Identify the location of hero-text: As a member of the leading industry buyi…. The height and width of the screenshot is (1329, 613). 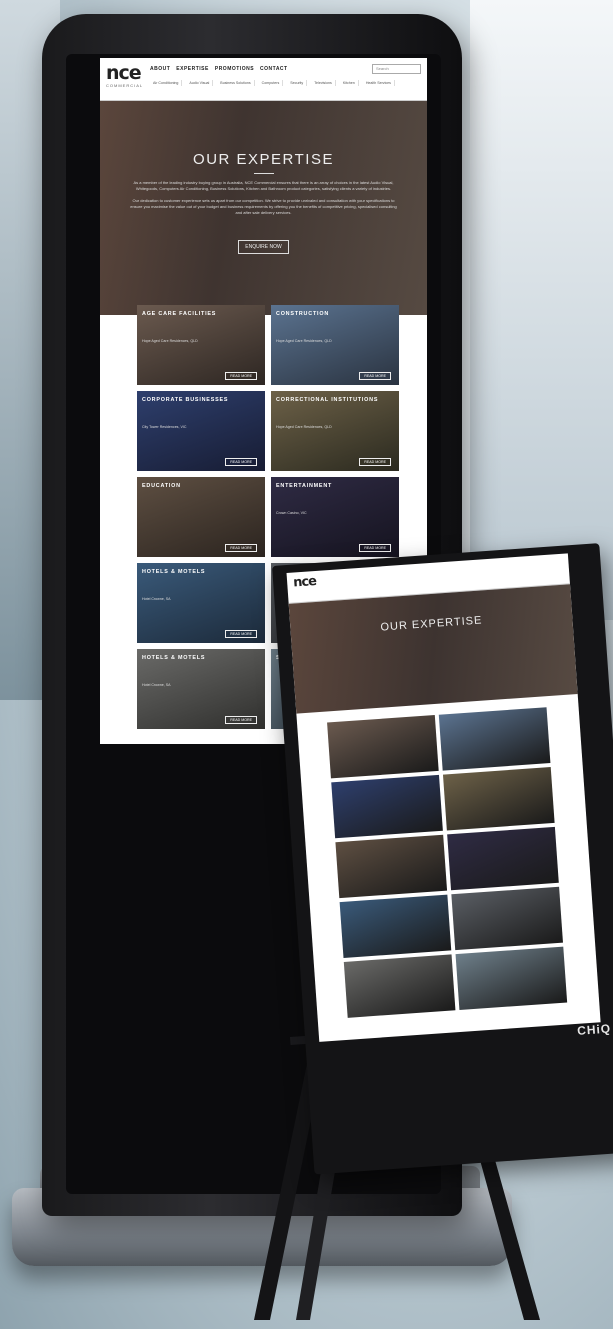
(263, 185).